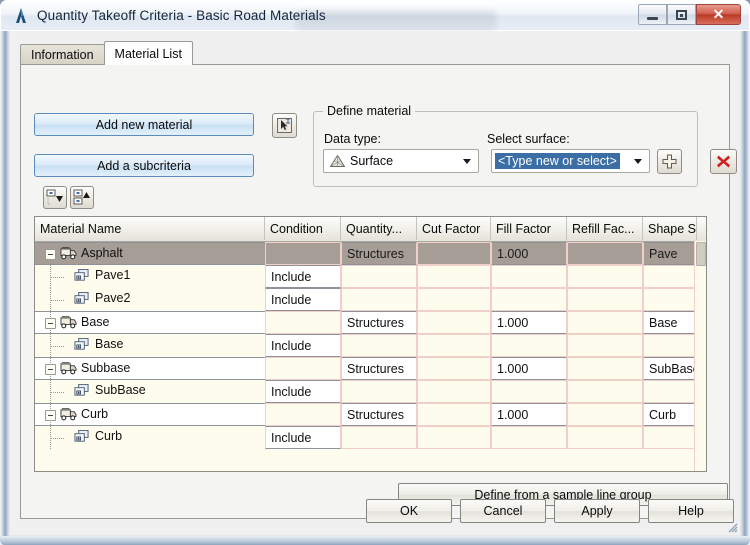  I want to click on column-header: Condition, so click(303, 228).